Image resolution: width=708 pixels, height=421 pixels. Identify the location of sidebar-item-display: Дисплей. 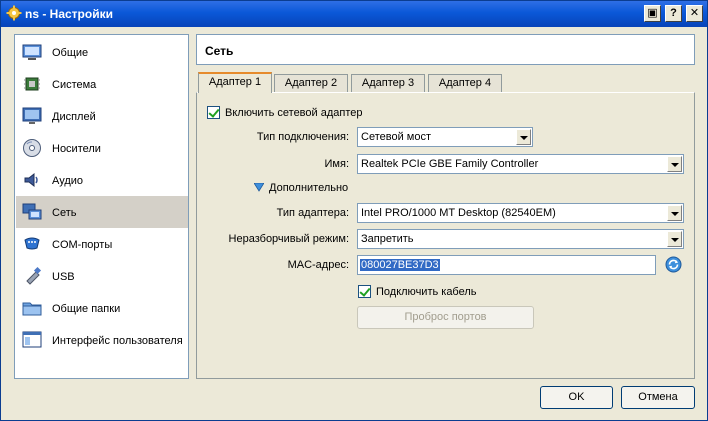
(102, 116).